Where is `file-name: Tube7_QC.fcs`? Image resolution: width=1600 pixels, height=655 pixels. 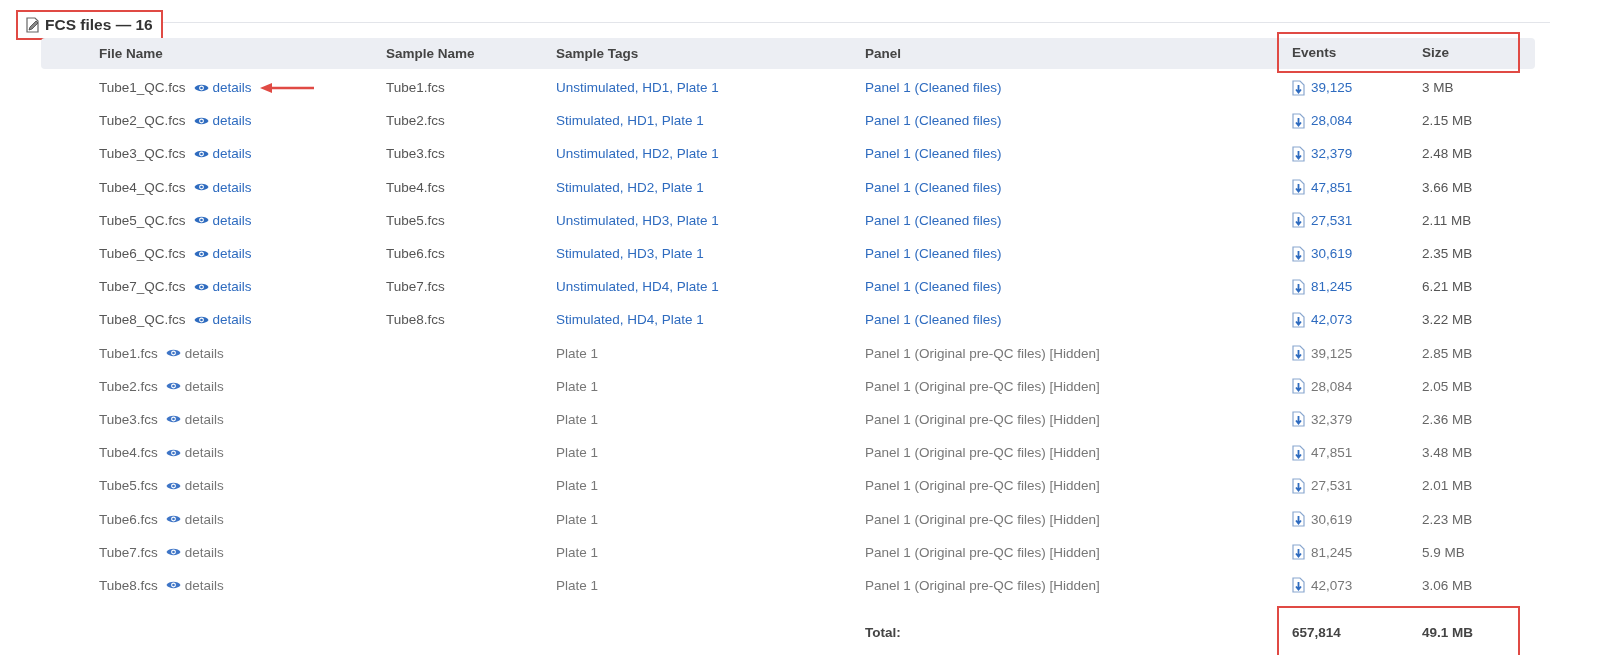 file-name: Tube7_QC.fcs is located at coordinates (142, 287).